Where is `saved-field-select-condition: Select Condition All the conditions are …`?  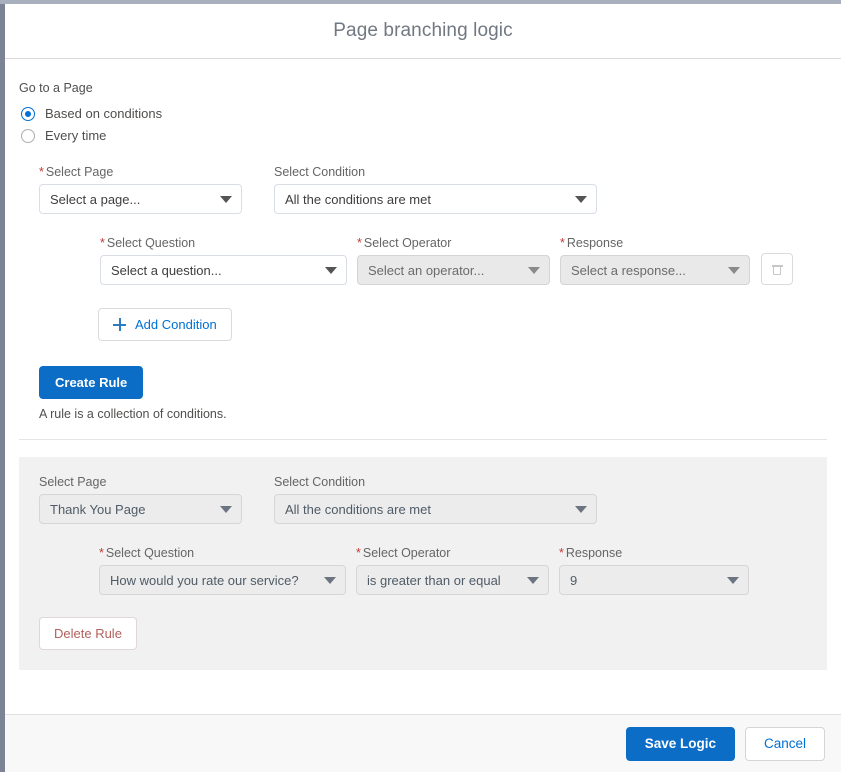 saved-field-select-condition: Select Condition All the conditions are … is located at coordinates (435, 499).